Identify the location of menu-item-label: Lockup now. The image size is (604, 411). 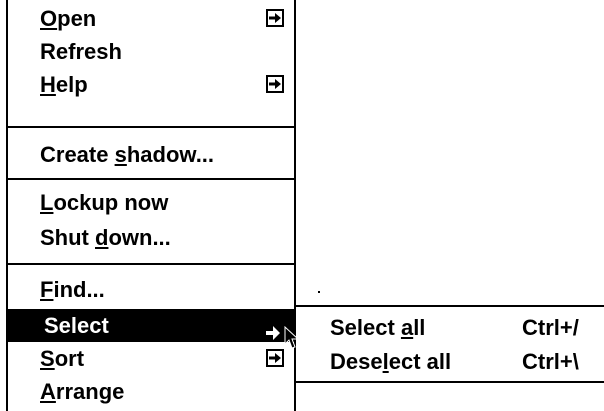
(104, 202).